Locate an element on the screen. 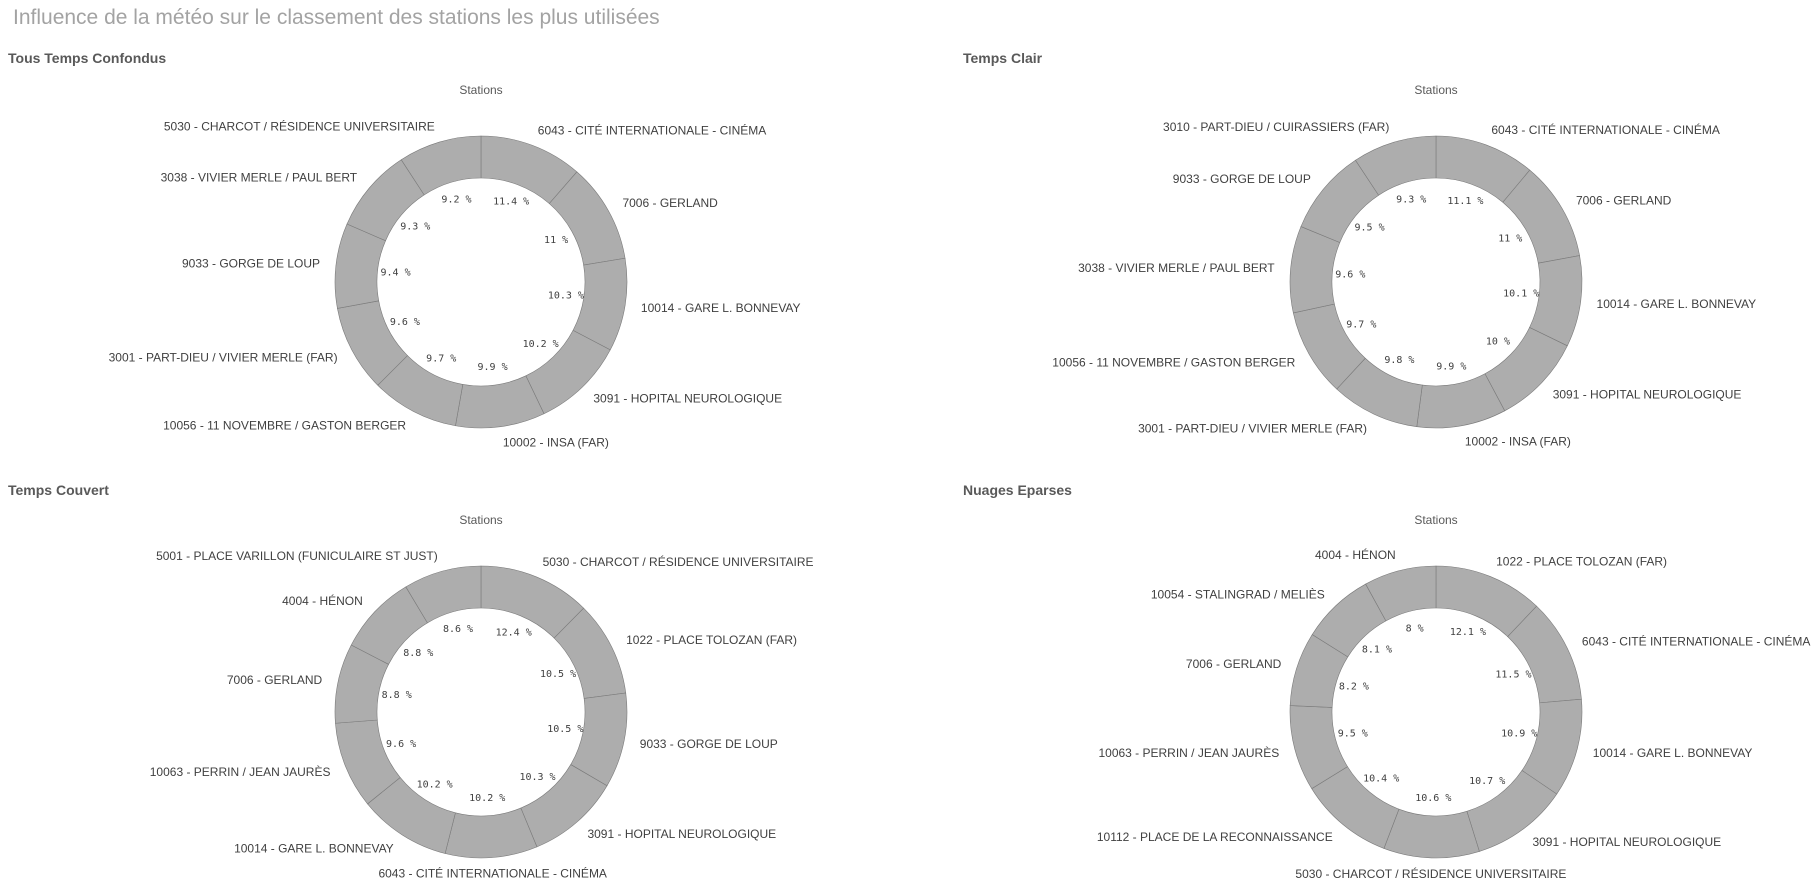 This screenshot has width=1813, height=889. slice-category-label: 10054 - STALINGRAD / MELIÈS is located at coordinates (1238, 593).